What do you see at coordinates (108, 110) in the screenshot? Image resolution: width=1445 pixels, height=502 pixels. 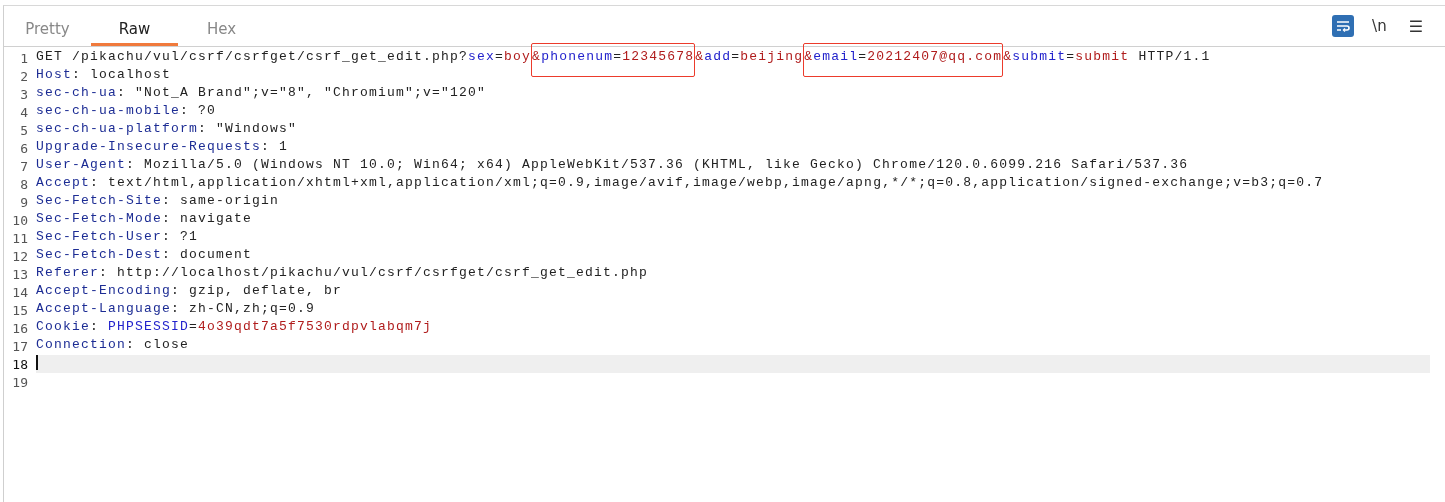 I see `header-name: sec-ch-ua-mobile` at bounding box center [108, 110].